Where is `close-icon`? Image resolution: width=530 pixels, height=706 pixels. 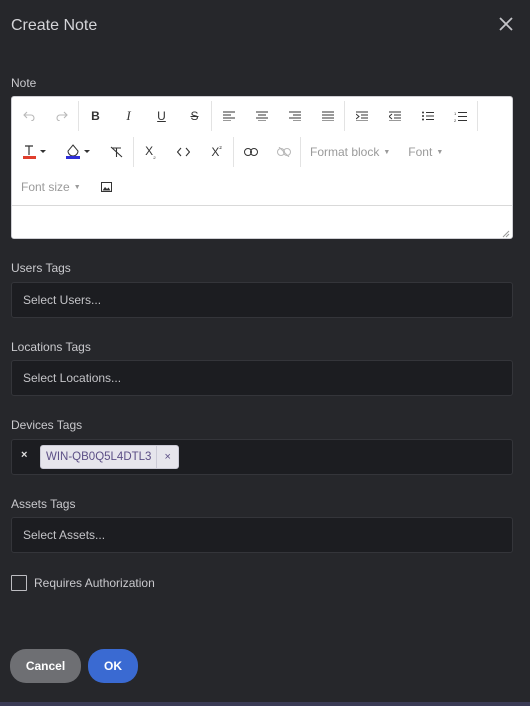 close-icon is located at coordinates (506, 24).